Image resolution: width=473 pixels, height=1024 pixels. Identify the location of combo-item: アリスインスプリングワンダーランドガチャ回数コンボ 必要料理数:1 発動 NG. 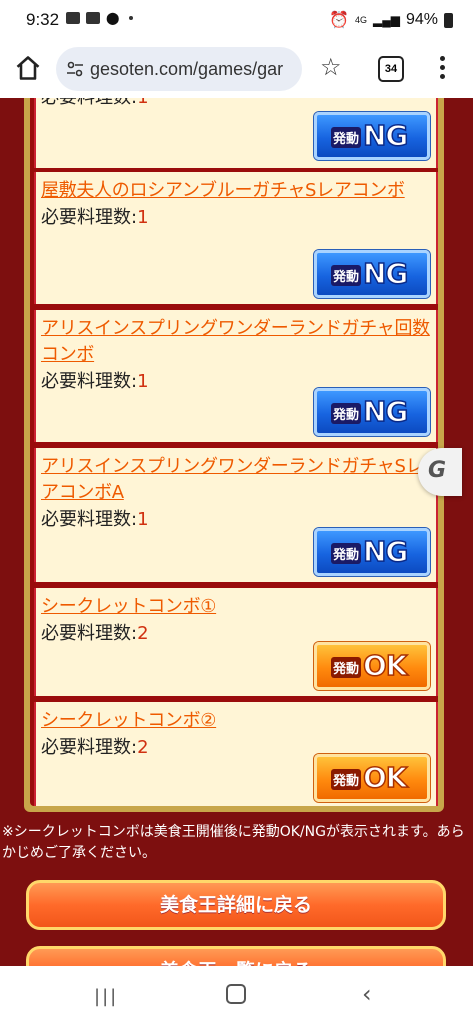
(236, 376).